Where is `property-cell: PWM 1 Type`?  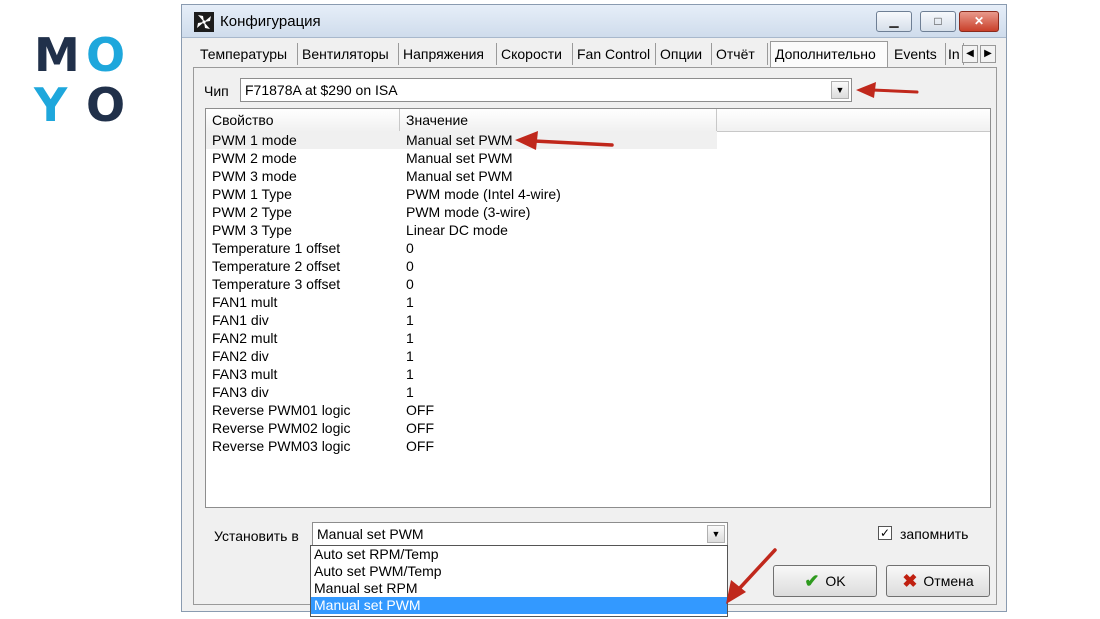
property-cell: PWM 1 Type is located at coordinates (252, 194).